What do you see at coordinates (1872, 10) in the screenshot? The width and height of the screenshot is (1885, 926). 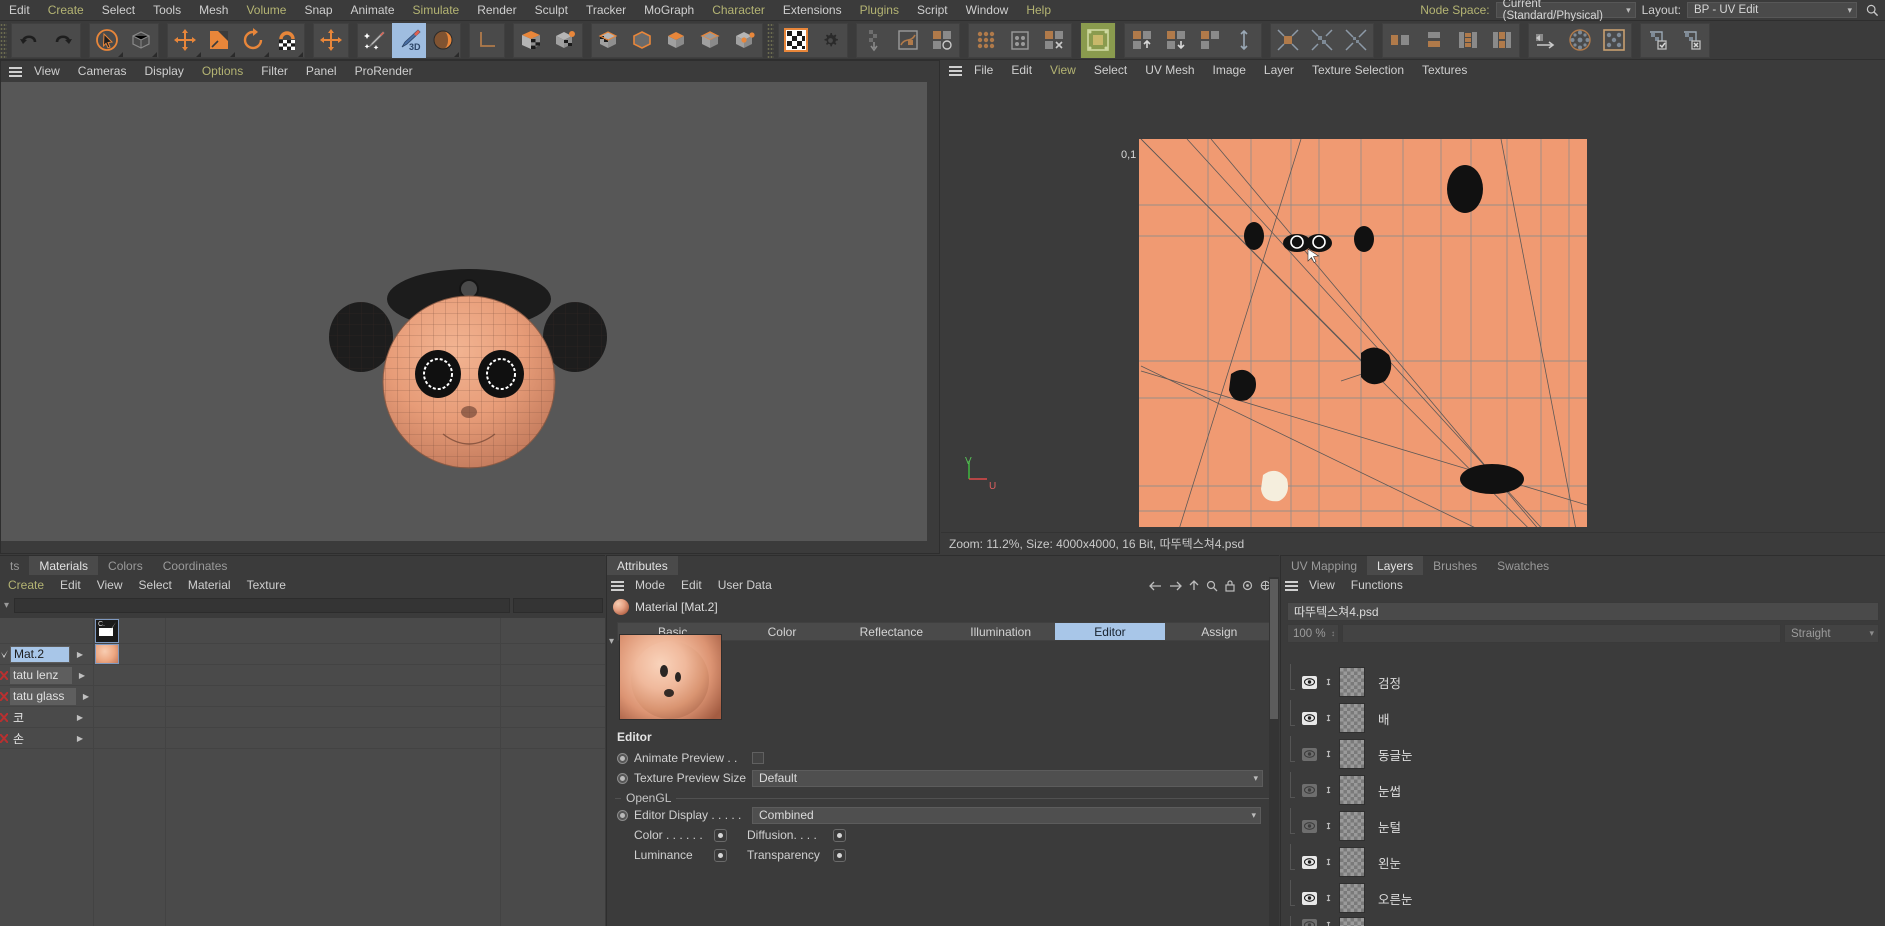 I see `search-icon` at bounding box center [1872, 10].